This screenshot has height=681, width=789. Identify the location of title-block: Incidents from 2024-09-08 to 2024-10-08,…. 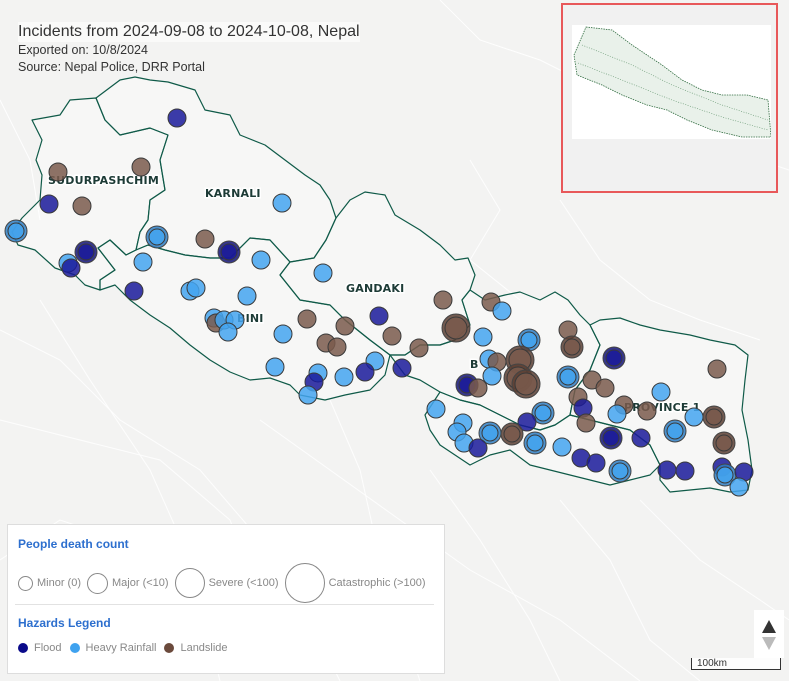
(189, 49).